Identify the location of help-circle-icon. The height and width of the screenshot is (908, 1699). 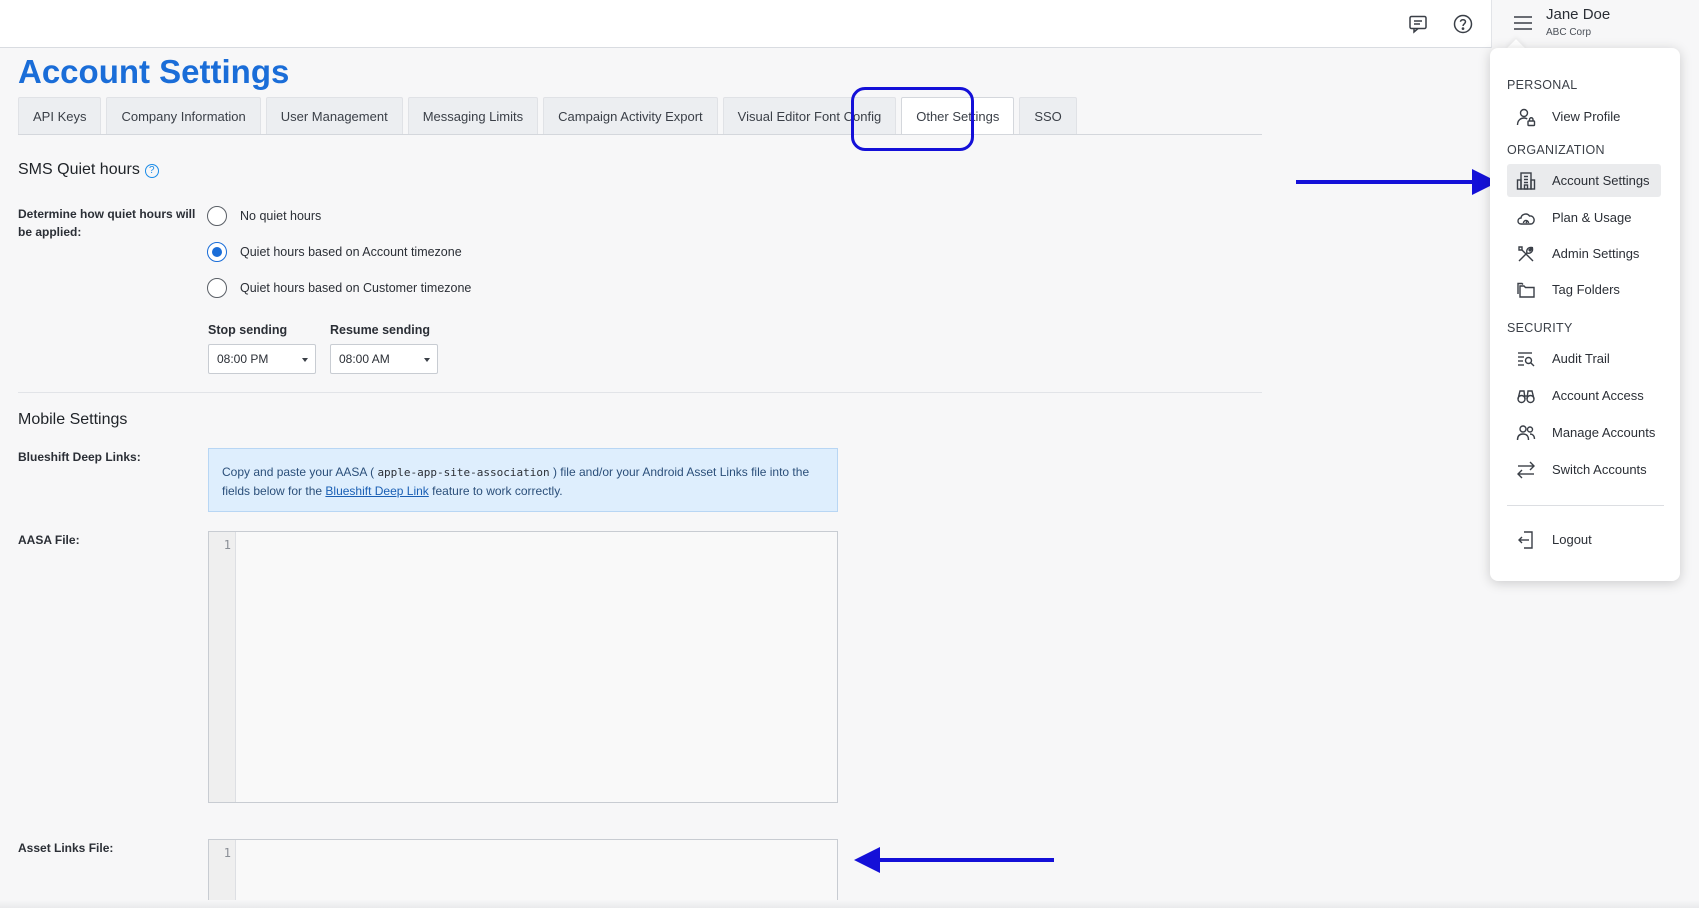
(1463, 24).